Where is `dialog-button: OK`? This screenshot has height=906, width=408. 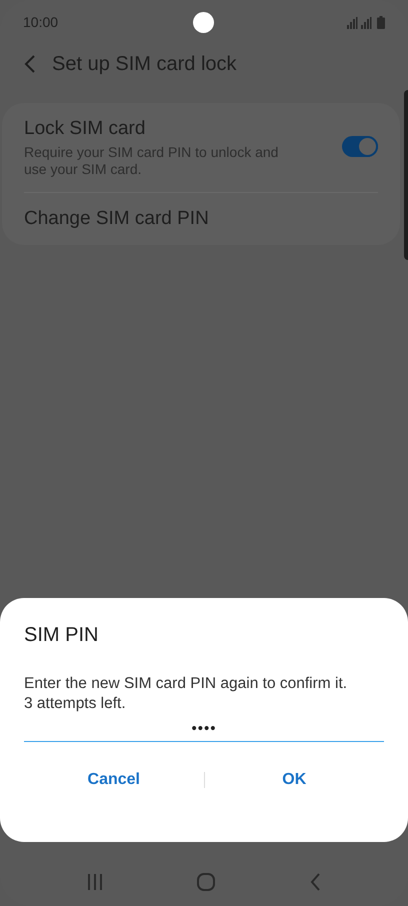 dialog-button: OK is located at coordinates (294, 780).